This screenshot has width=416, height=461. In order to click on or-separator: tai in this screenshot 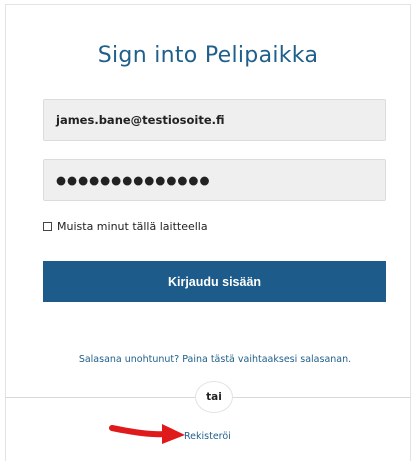, I will do `click(214, 397)`.